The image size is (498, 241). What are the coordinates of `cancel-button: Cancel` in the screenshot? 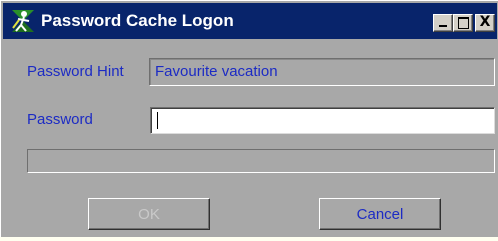 It's located at (380, 214).